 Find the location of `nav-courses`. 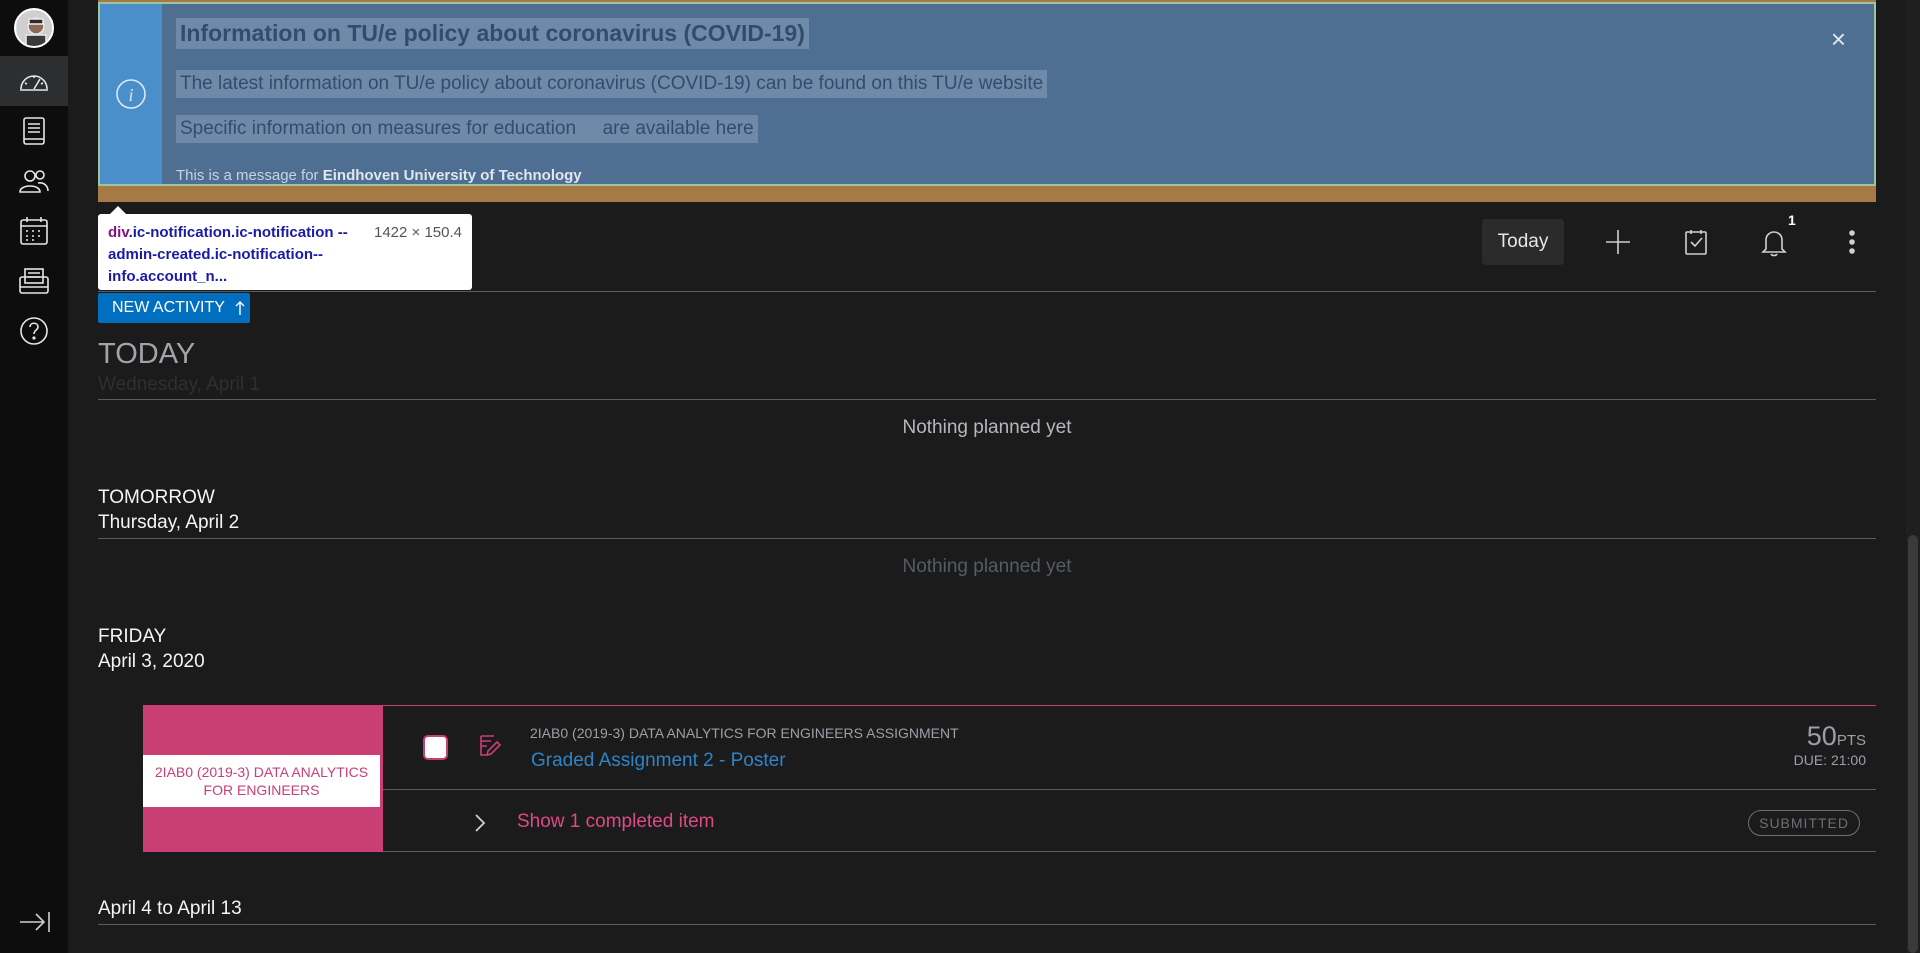

nav-courses is located at coordinates (34, 131).